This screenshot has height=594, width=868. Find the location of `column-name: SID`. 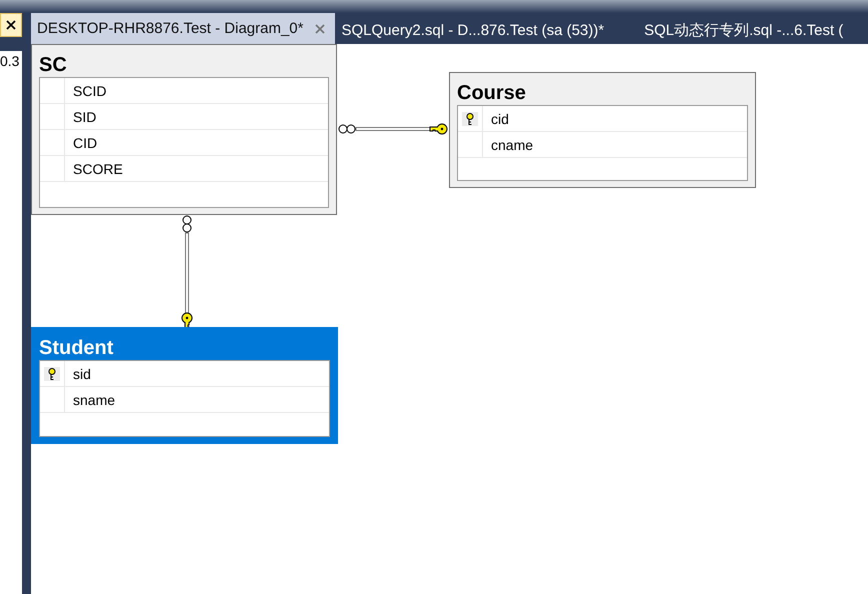

column-name: SID is located at coordinates (84, 116).